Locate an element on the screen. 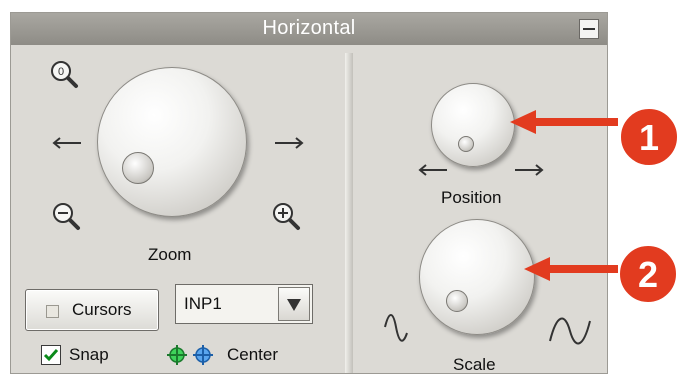 The width and height of the screenshot is (679, 377). position-knob is located at coordinates (473, 125).